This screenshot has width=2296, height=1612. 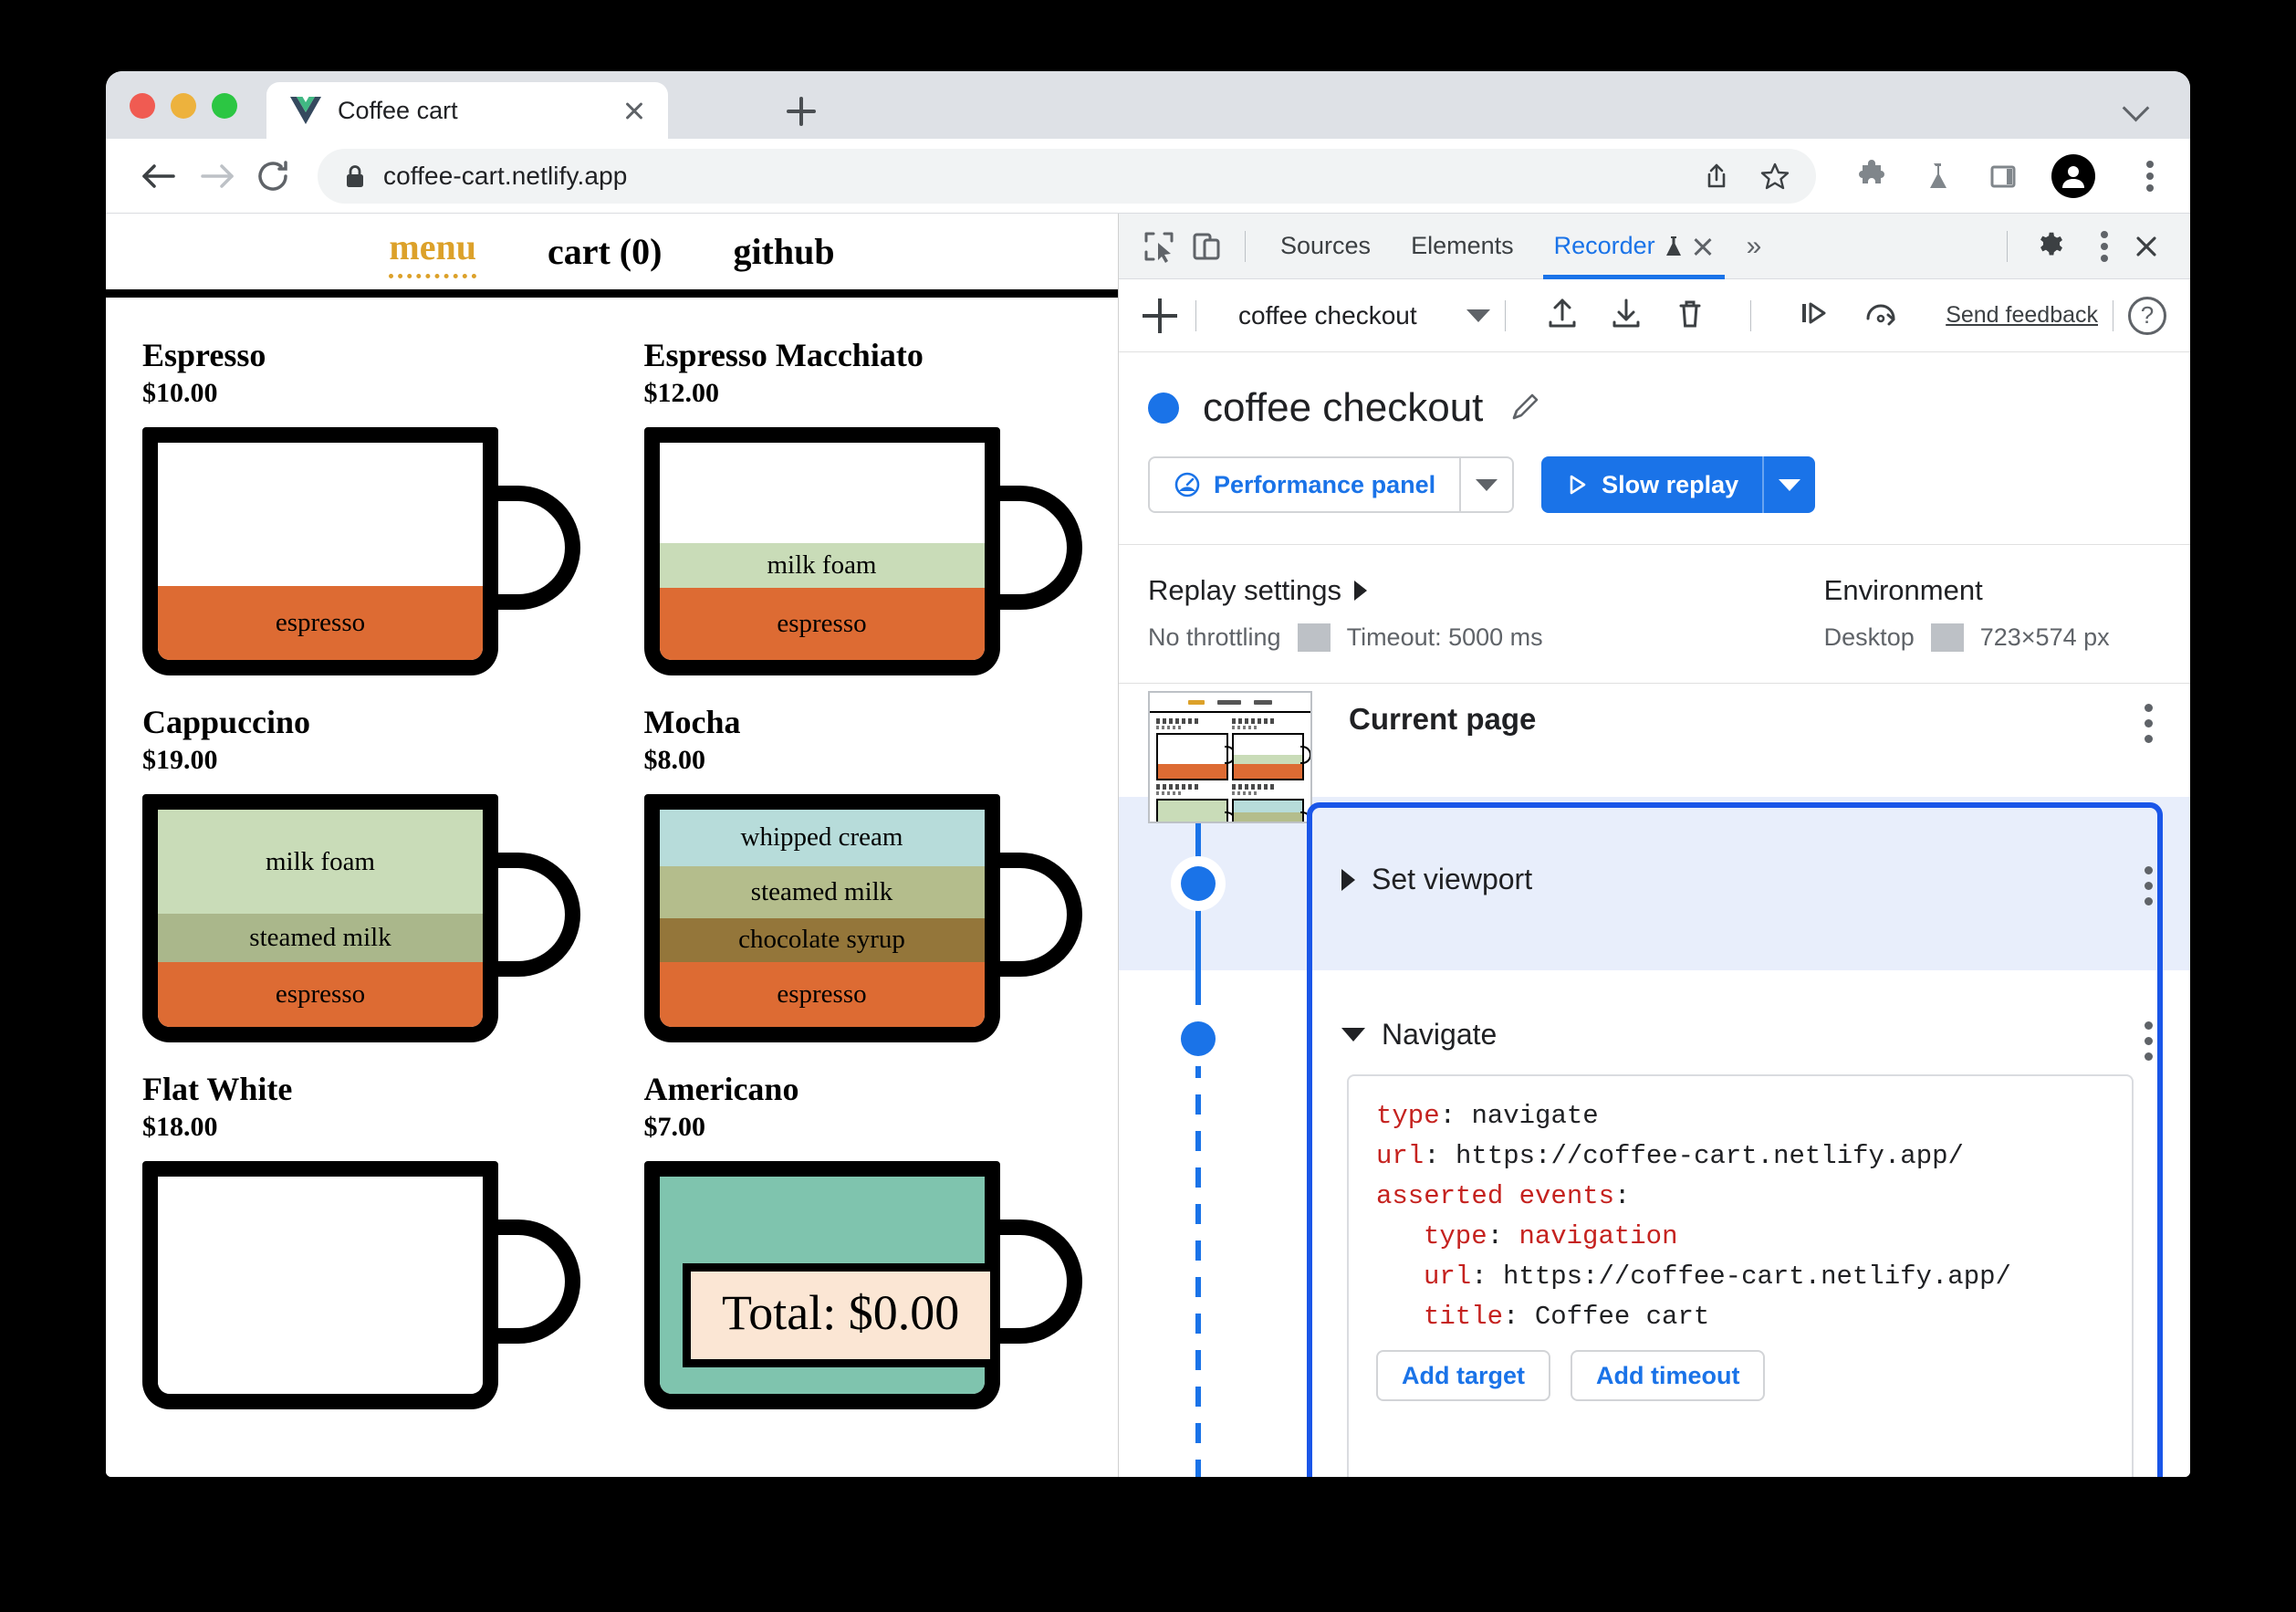 I want to click on thumbnail-cup-layer, so click(x=1268, y=806).